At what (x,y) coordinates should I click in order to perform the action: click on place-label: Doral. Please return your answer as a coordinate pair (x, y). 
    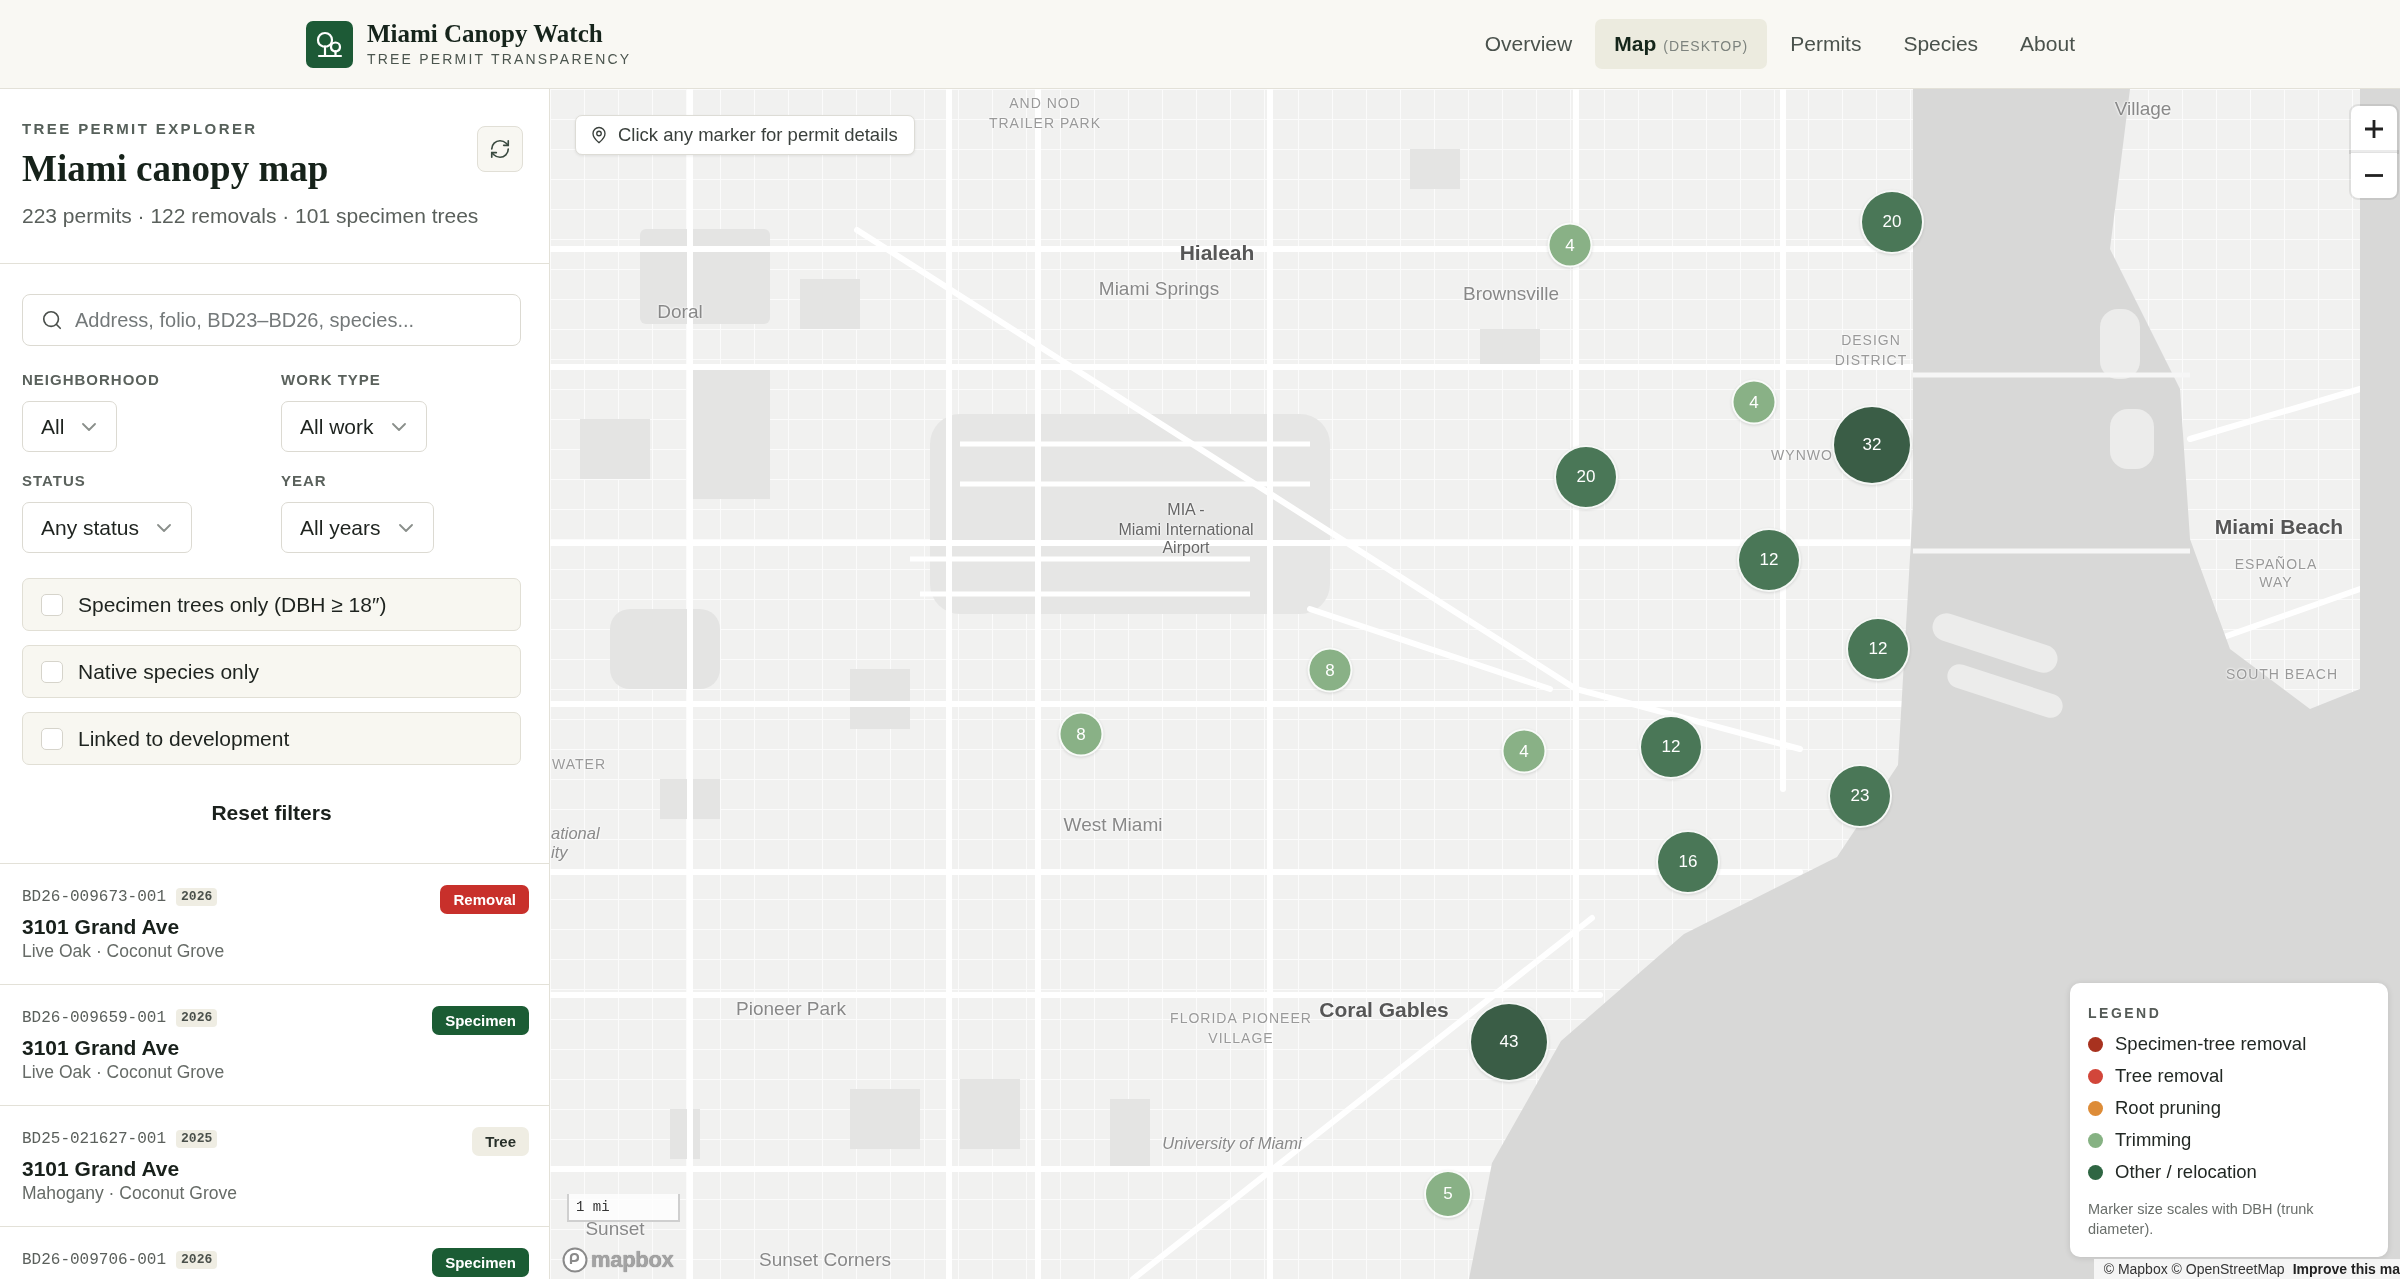
    Looking at the image, I should click on (680, 312).